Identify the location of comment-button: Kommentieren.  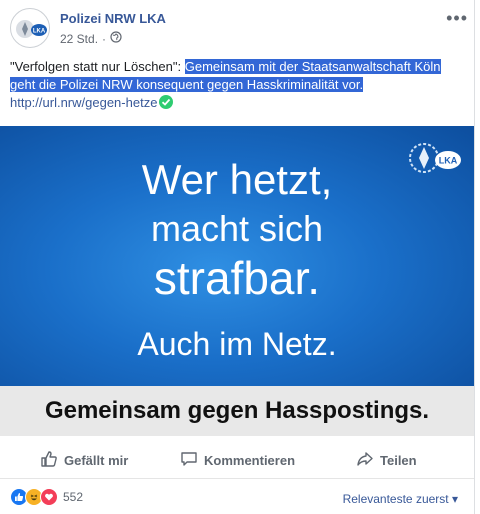
(237, 460).